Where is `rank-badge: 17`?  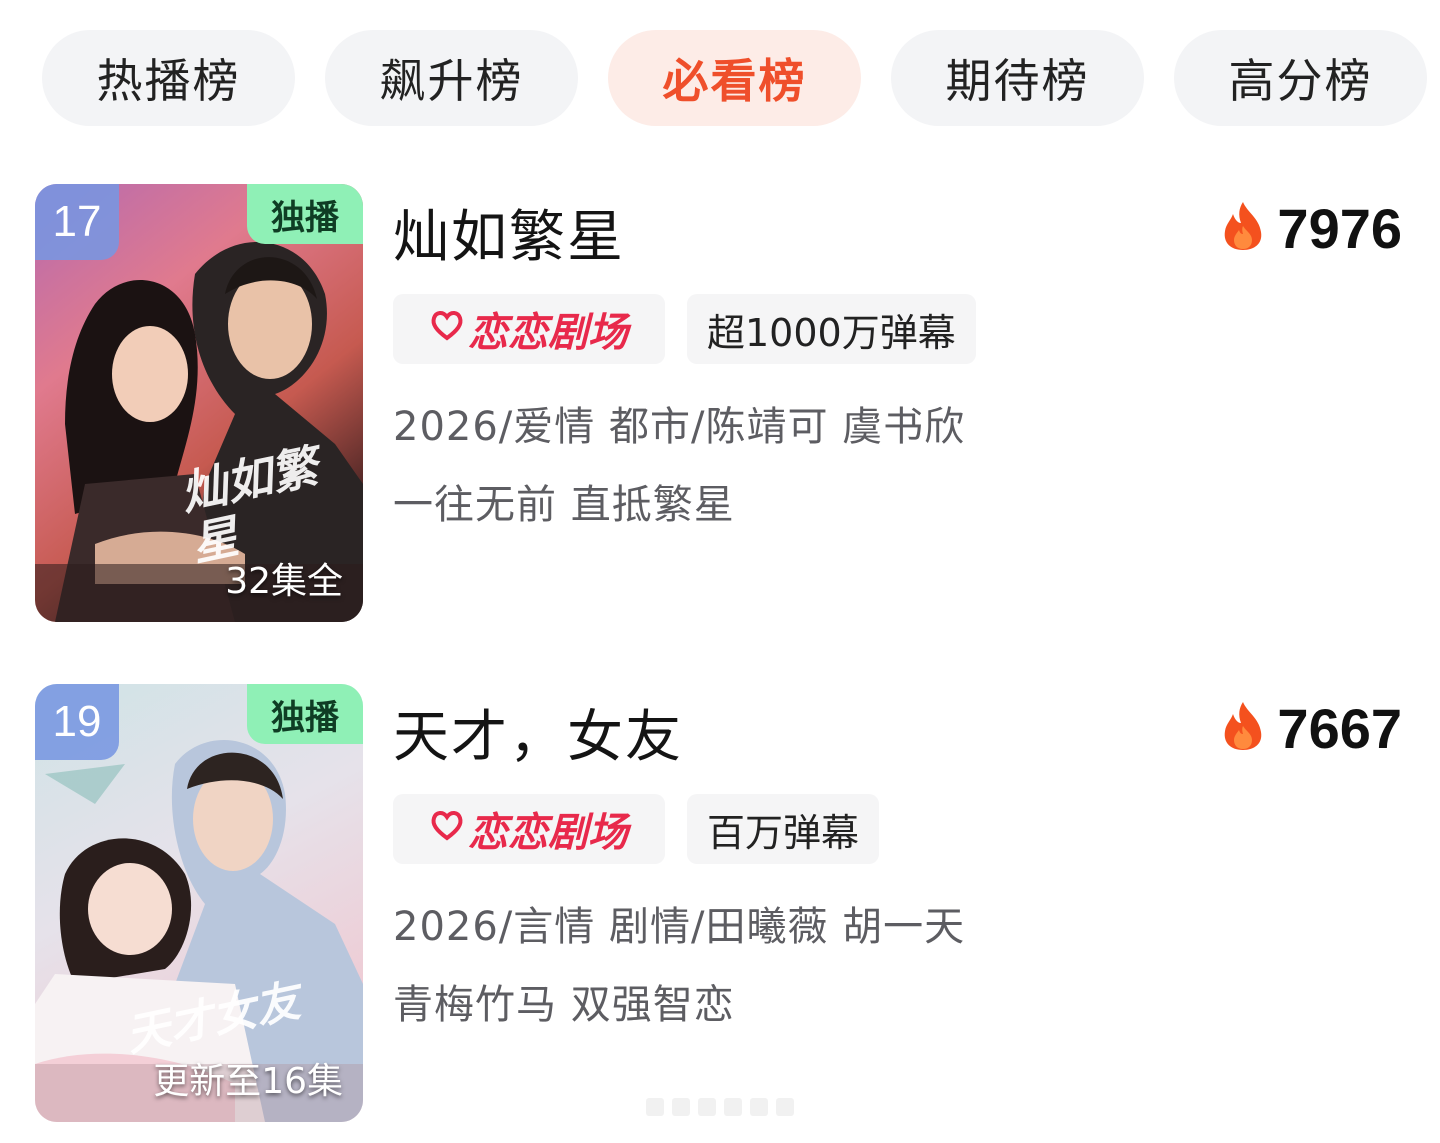 rank-badge: 17 is located at coordinates (77, 222).